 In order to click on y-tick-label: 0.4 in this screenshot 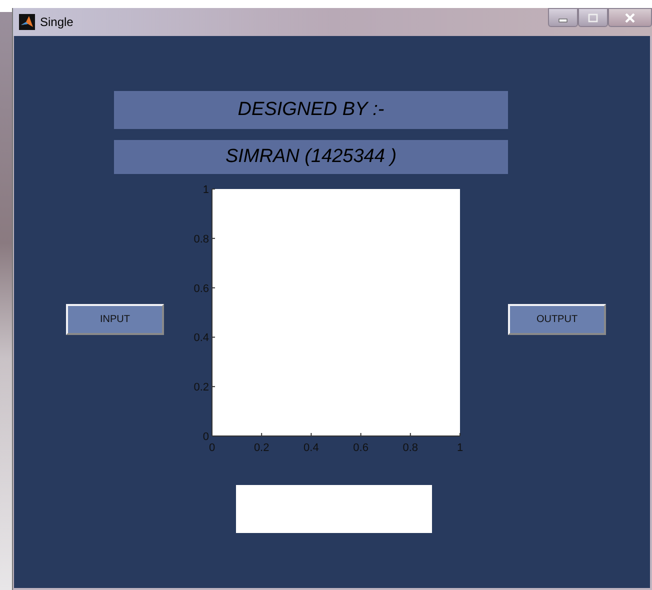, I will do `click(201, 338)`.